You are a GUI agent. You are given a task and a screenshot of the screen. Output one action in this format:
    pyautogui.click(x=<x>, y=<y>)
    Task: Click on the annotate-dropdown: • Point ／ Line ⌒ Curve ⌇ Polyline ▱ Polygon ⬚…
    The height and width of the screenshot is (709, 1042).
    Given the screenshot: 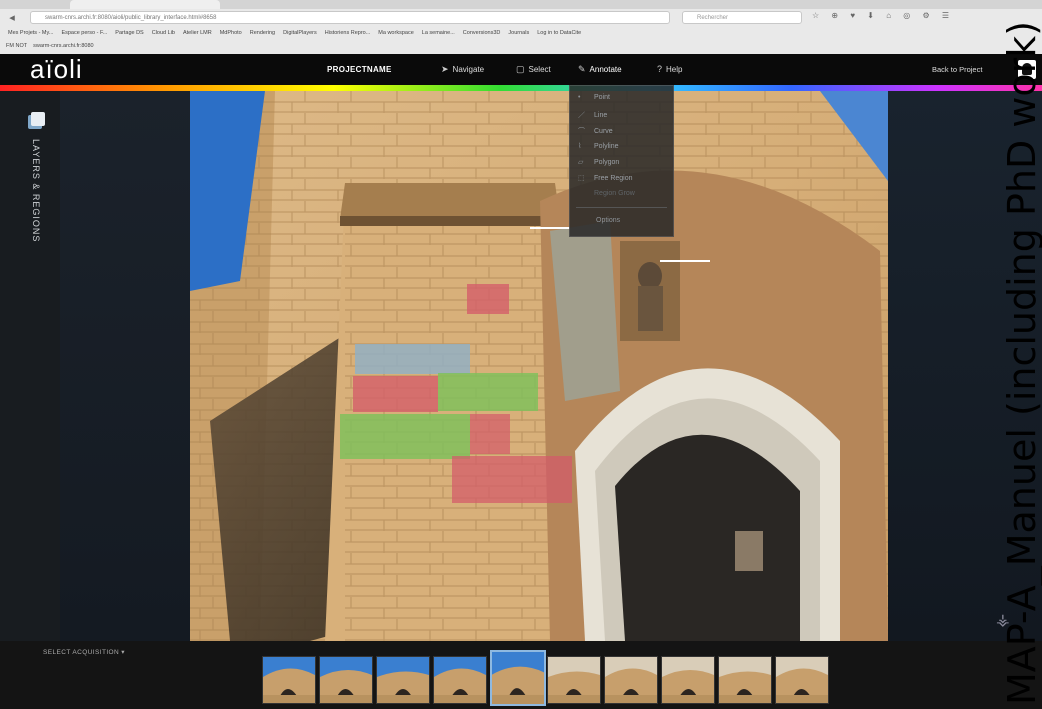 What is the action you would take?
    pyautogui.click(x=621, y=161)
    